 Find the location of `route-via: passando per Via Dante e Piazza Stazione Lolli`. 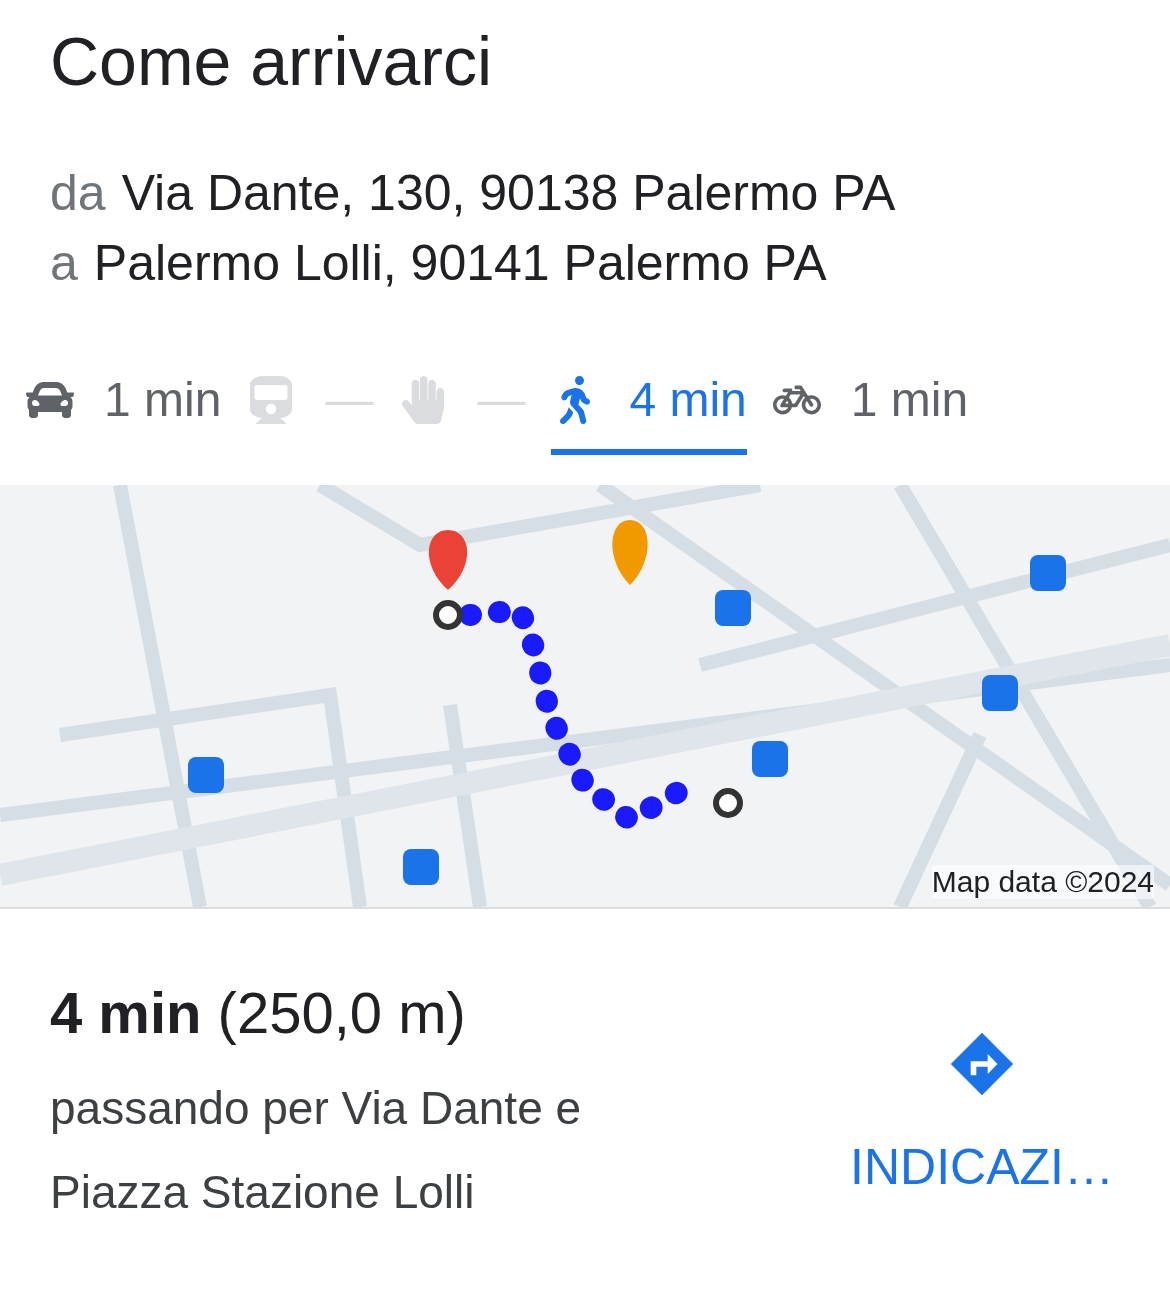

route-via: passando per Via Dante e Piazza Stazione Lolli is located at coordinates (316, 1150).